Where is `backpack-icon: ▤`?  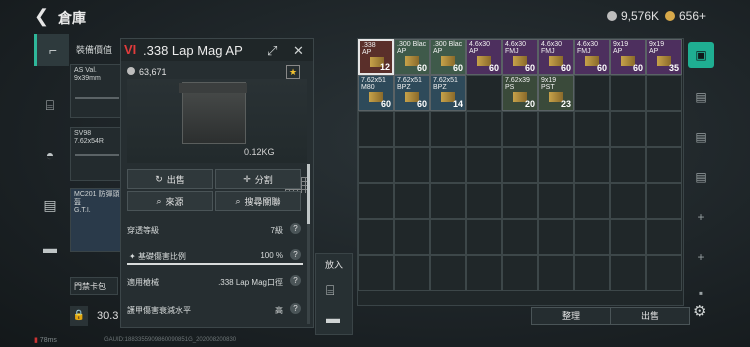
backpack-icon: ▤ is located at coordinates (50, 205).